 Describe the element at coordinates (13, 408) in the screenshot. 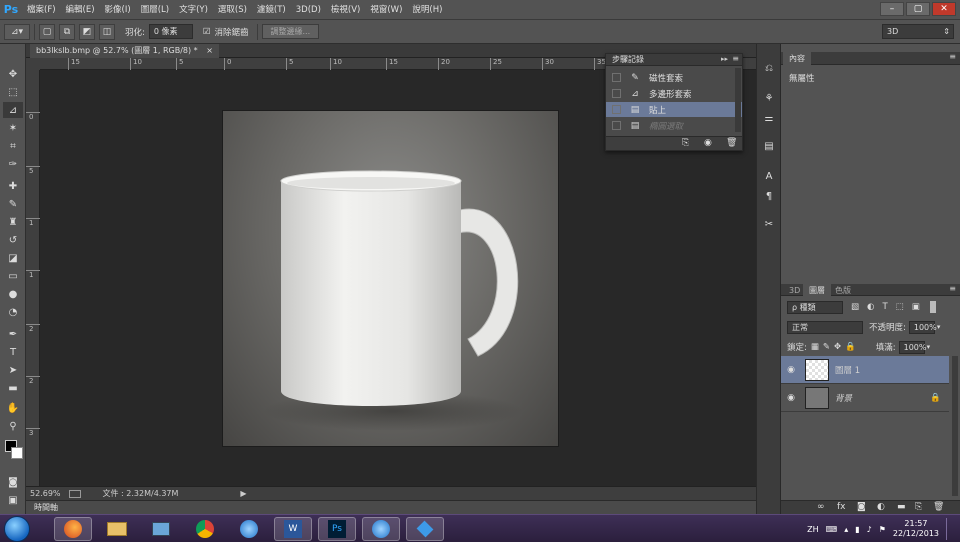

I see `hand-tool-icon: ✋` at that location.